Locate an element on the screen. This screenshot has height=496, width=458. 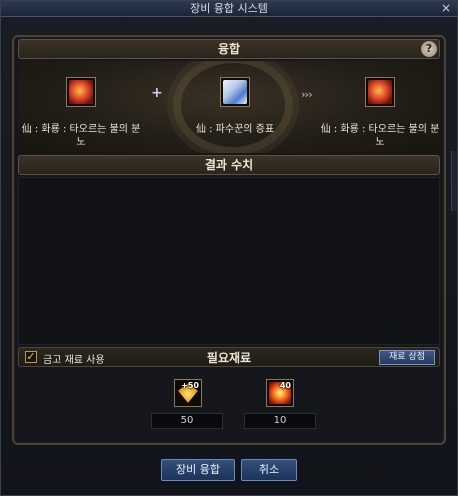
close-button: × is located at coordinates (446, 9).